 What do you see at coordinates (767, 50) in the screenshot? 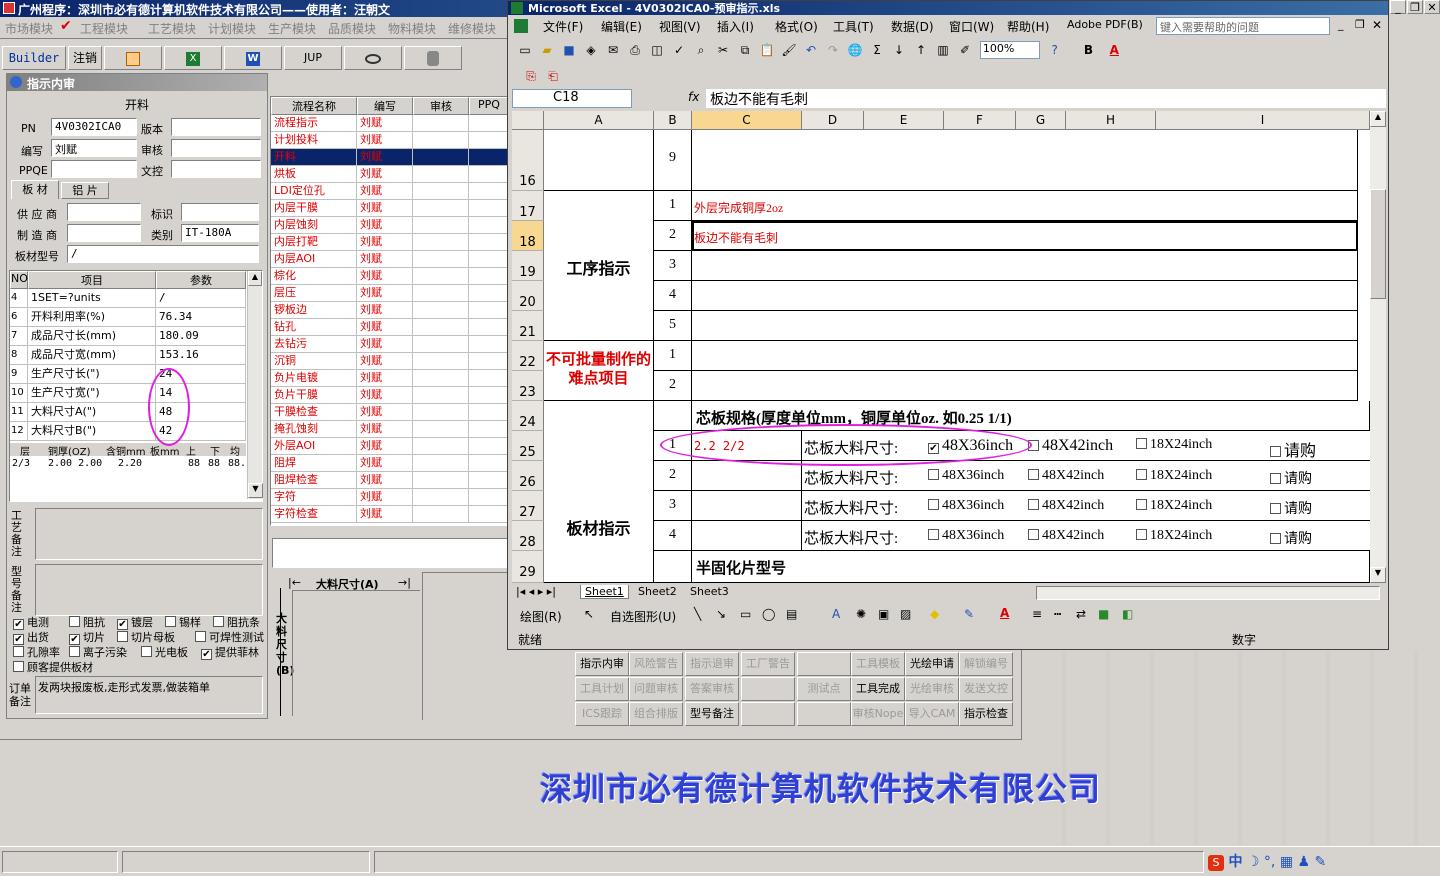
I see `paste-icon: 📋` at bounding box center [767, 50].